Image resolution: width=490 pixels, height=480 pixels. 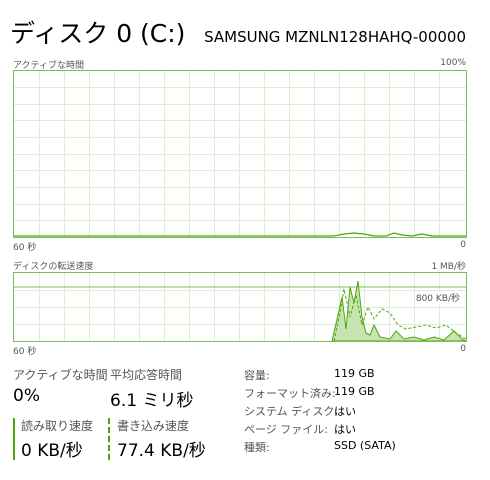 What do you see at coordinates (437, 297) in the screenshot?
I see `transfer-reference-label: 800 KB/秒` at bounding box center [437, 297].